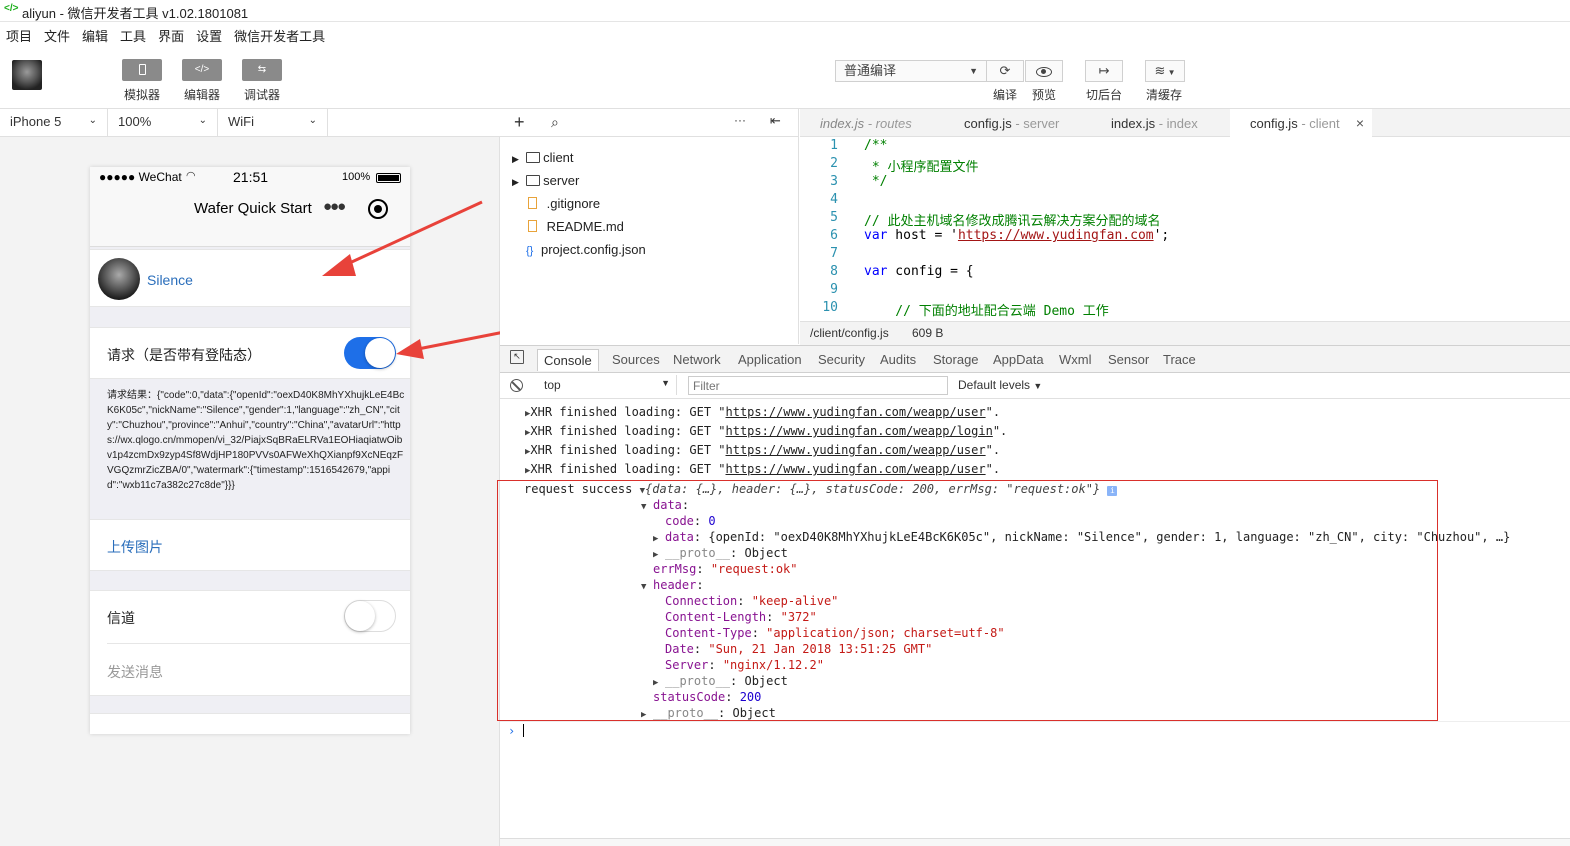  Describe the element at coordinates (586, 249) in the screenshot. I see `tree-item-project-config: {} project.config.json` at that location.